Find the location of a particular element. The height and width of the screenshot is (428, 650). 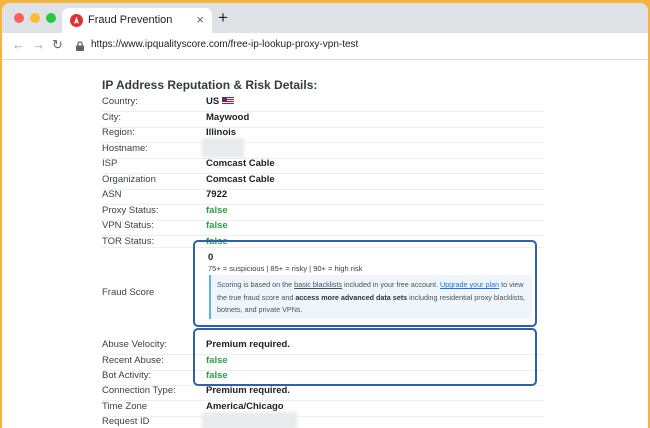

reload-icon: ↻ is located at coordinates (57, 45).